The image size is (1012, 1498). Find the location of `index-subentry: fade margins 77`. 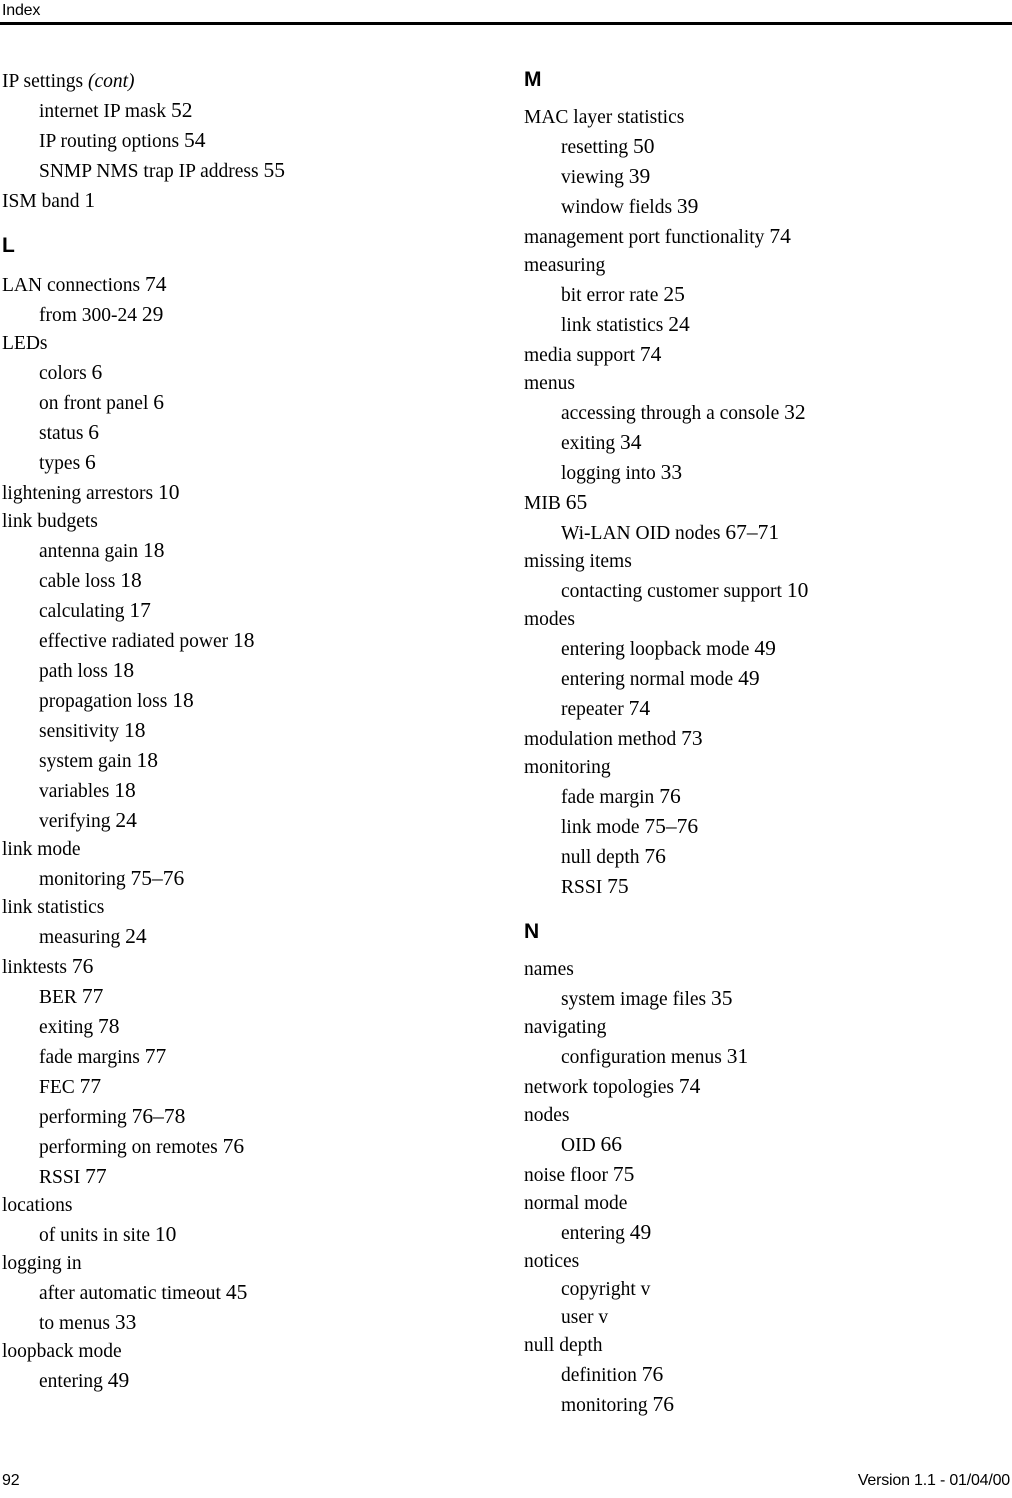

index-subentry: fade margins 77 is located at coordinates (237, 1057).